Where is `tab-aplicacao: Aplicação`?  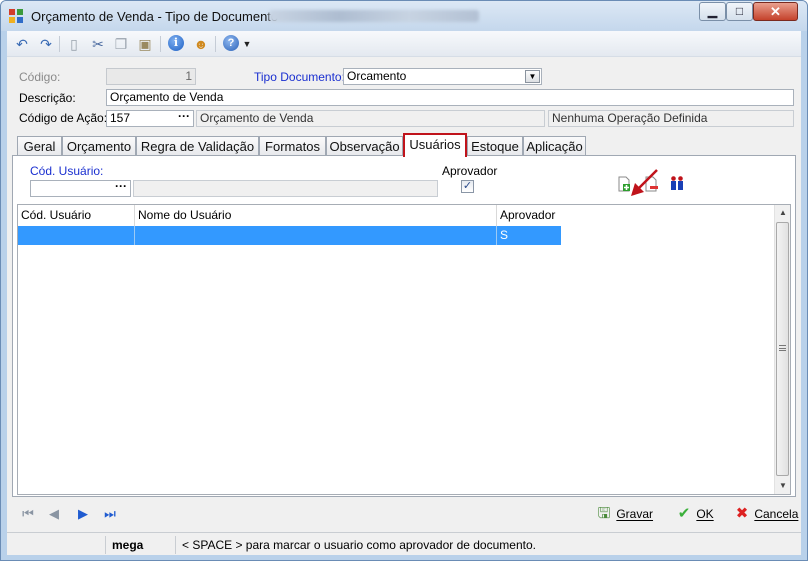
tab-aplicacao: Aplicação is located at coordinates (554, 146).